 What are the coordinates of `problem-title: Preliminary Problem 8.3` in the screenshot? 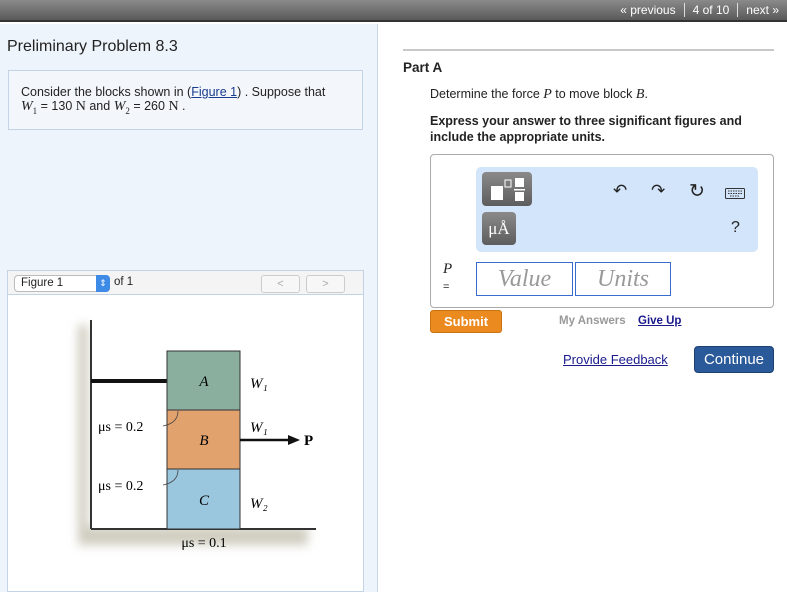 It's located at (92, 46).